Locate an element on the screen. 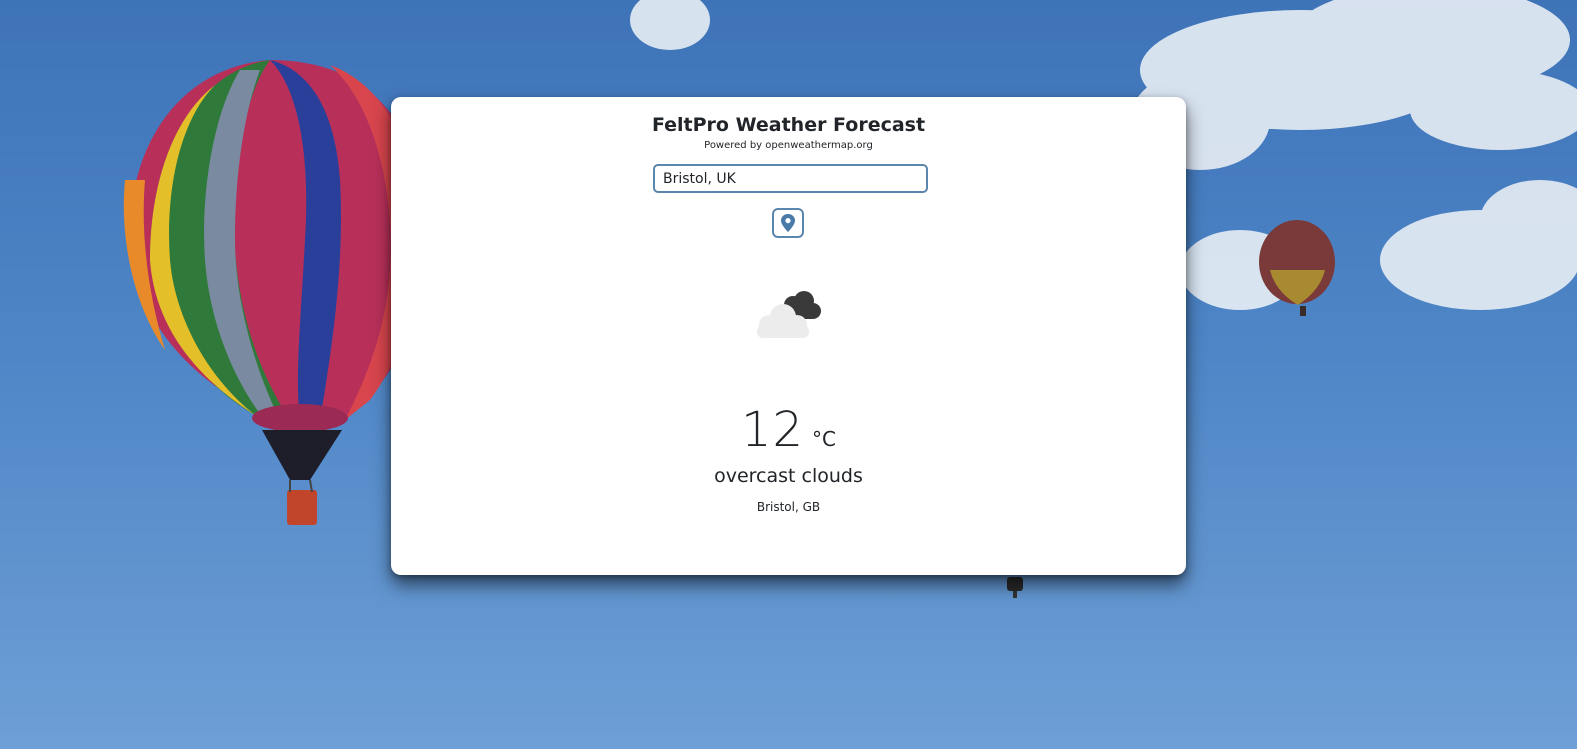 The height and width of the screenshot is (749, 1577). location-search-input is located at coordinates (790, 178).